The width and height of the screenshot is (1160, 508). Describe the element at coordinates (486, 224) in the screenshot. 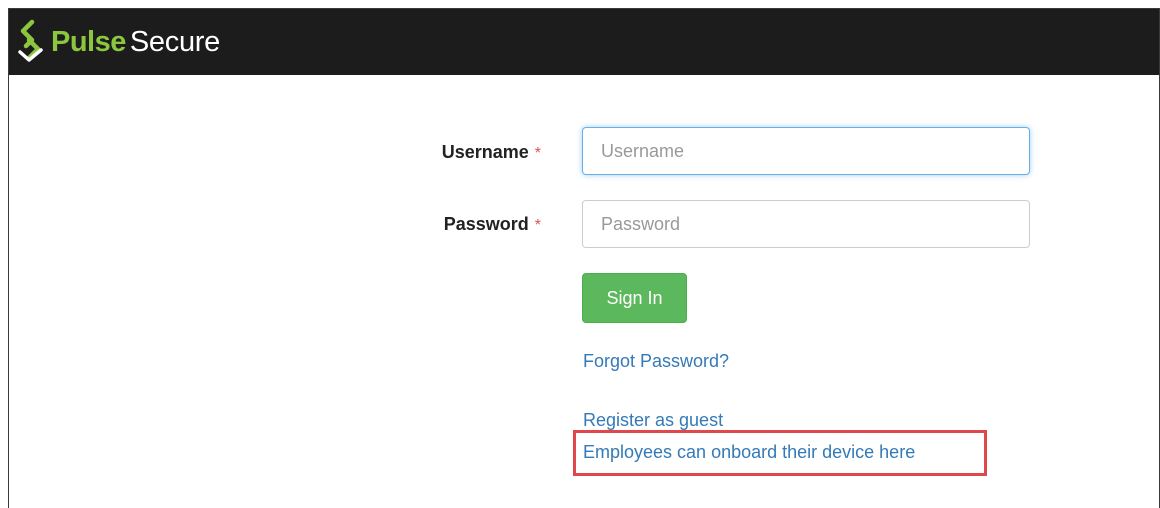

I see `password-label-text: Password` at that location.